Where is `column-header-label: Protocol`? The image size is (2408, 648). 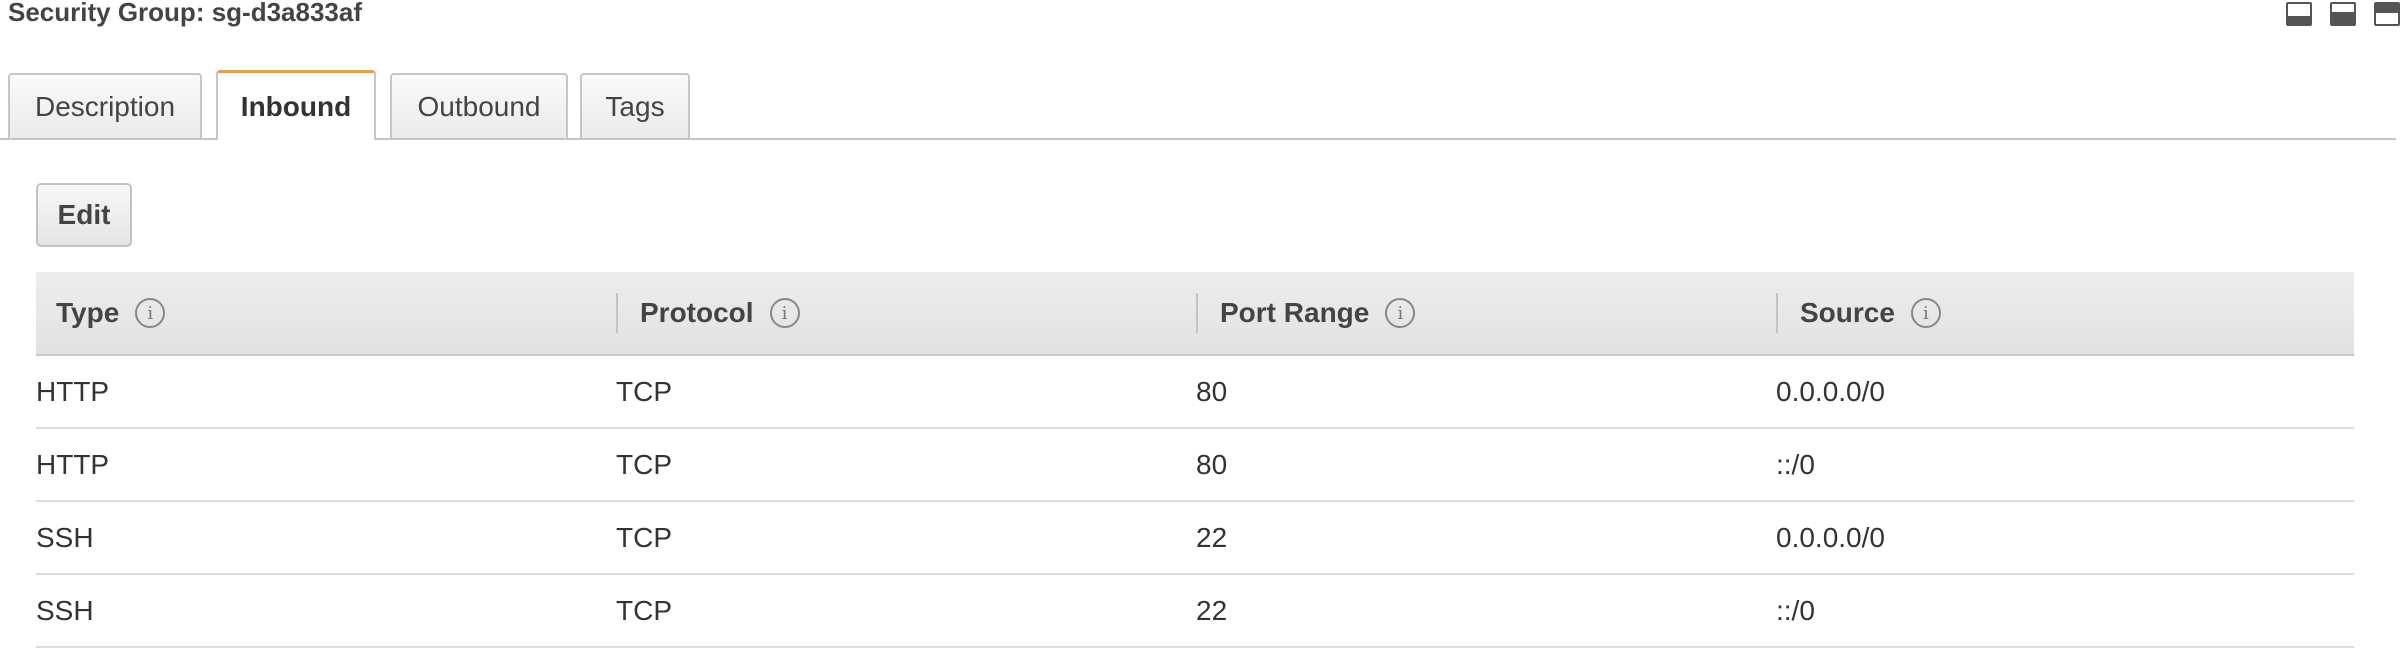 column-header-label: Protocol is located at coordinates (697, 312).